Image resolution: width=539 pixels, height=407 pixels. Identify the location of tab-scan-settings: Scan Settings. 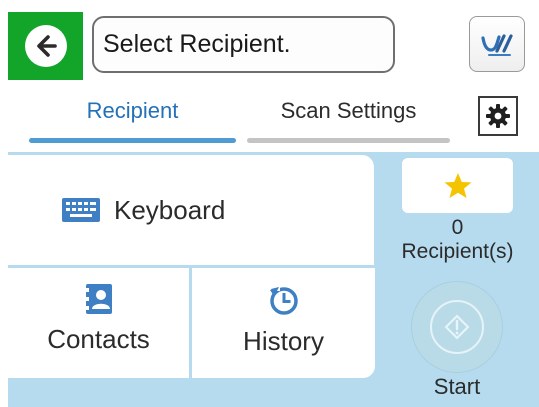
(348, 118).